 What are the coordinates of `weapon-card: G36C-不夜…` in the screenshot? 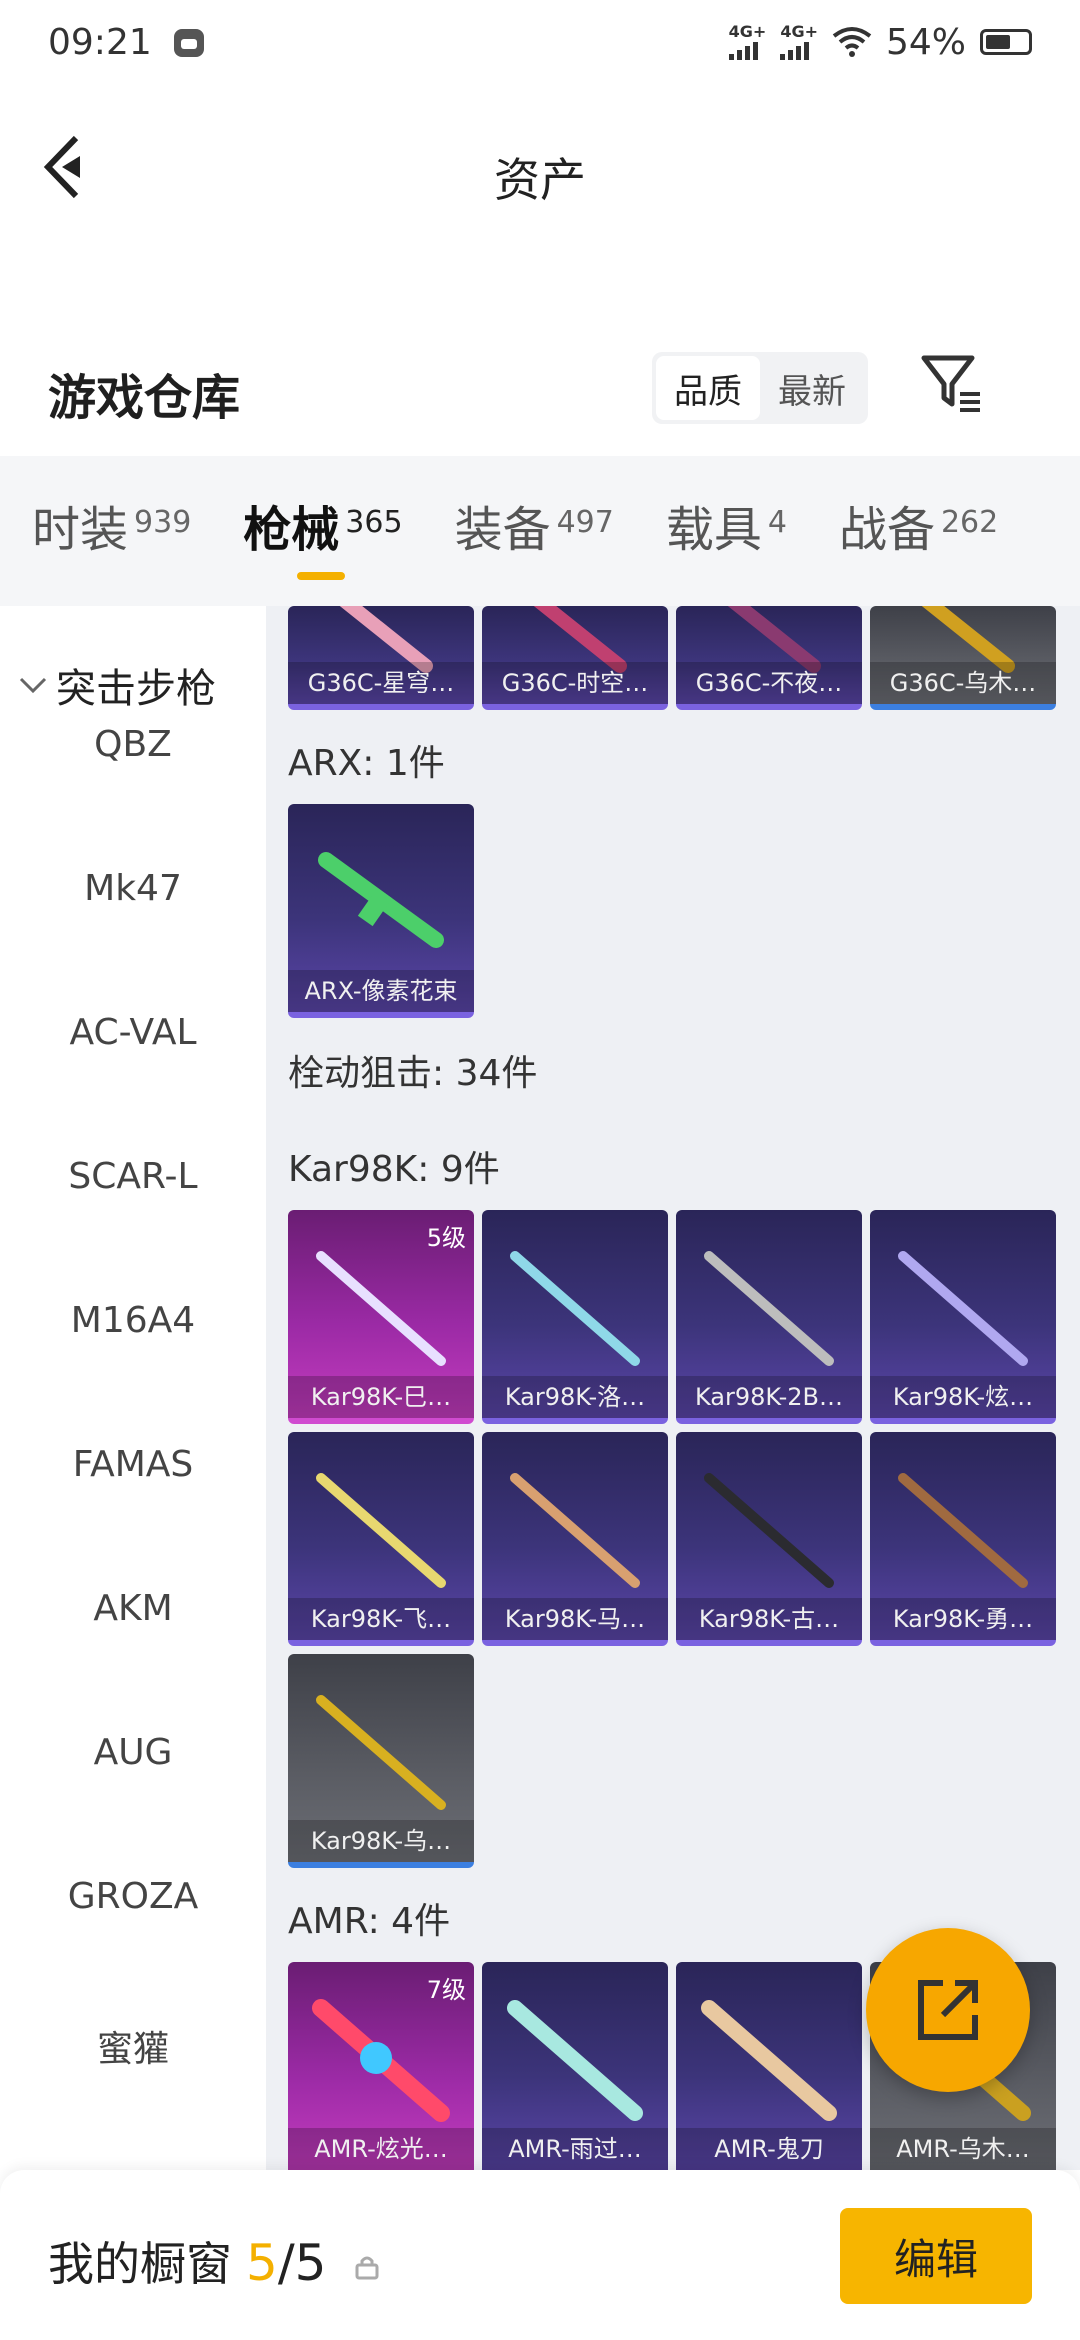 It's located at (769, 658).